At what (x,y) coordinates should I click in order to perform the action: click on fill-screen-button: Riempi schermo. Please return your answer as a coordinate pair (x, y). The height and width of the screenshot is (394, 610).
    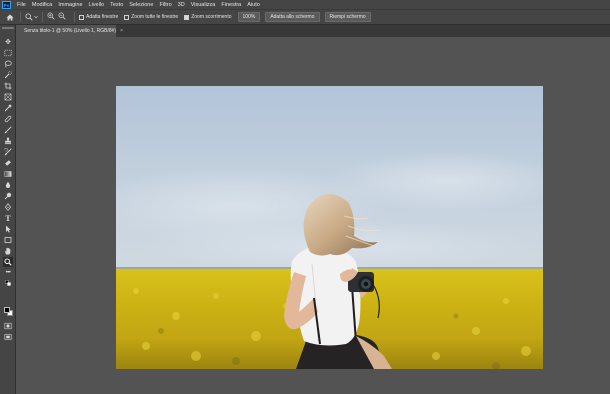
    Looking at the image, I should click on (347, 17).